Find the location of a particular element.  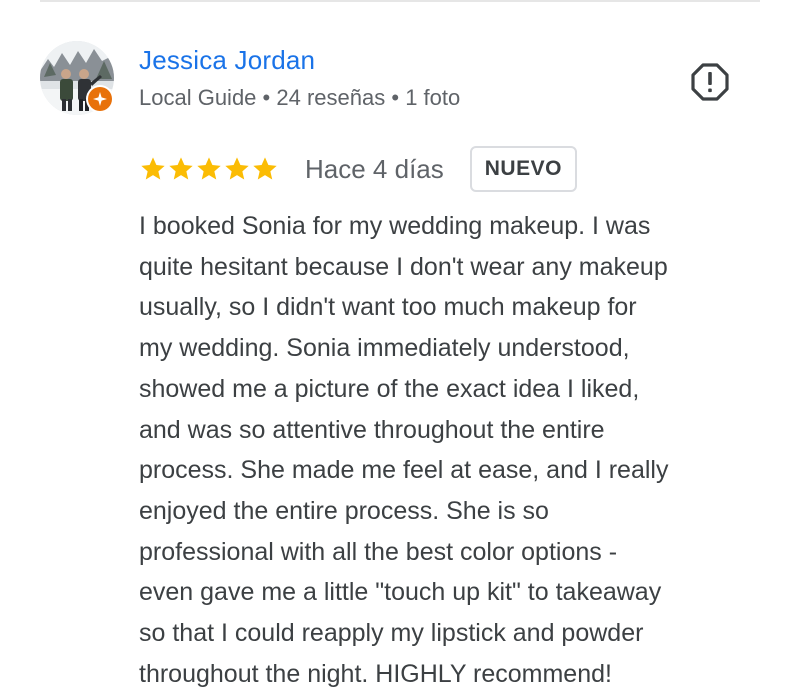

star-rating is located at coordinates (209, 169).